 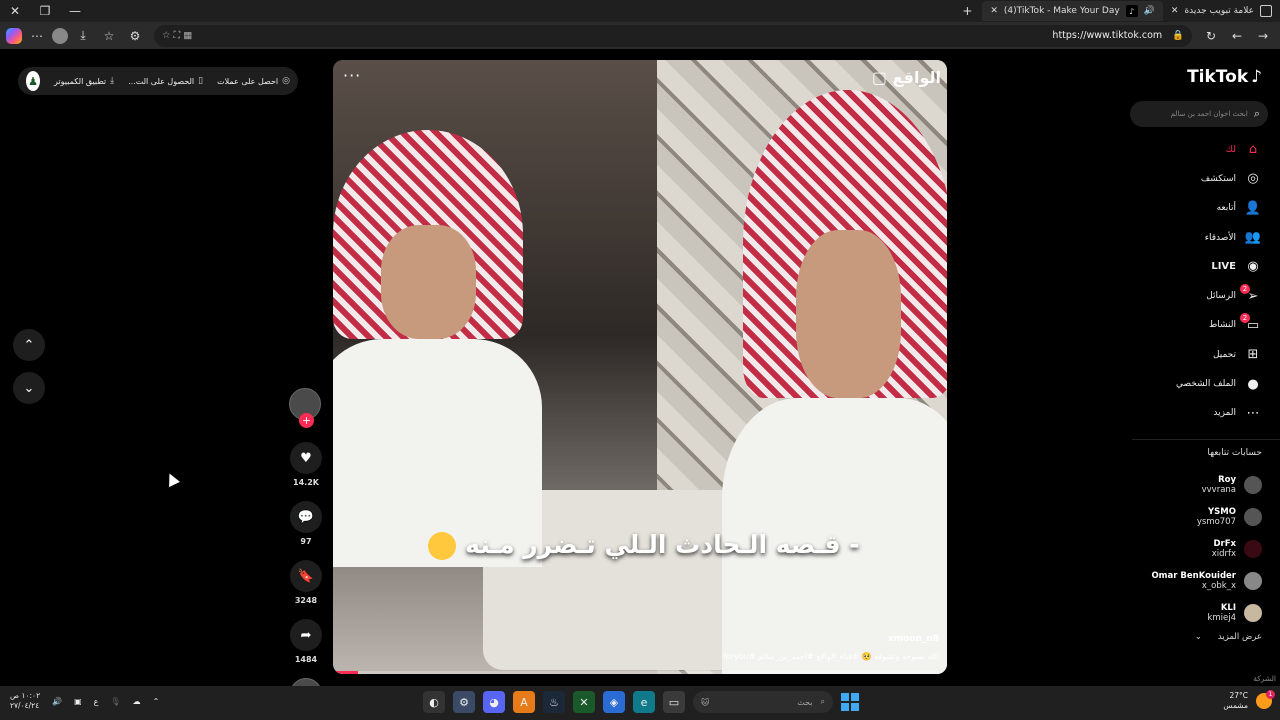 What do you see at coordinates (1218, 178) in the screenshot?
I see `sidebar-item-label: استكشف` at bounding box center [1218, 178].